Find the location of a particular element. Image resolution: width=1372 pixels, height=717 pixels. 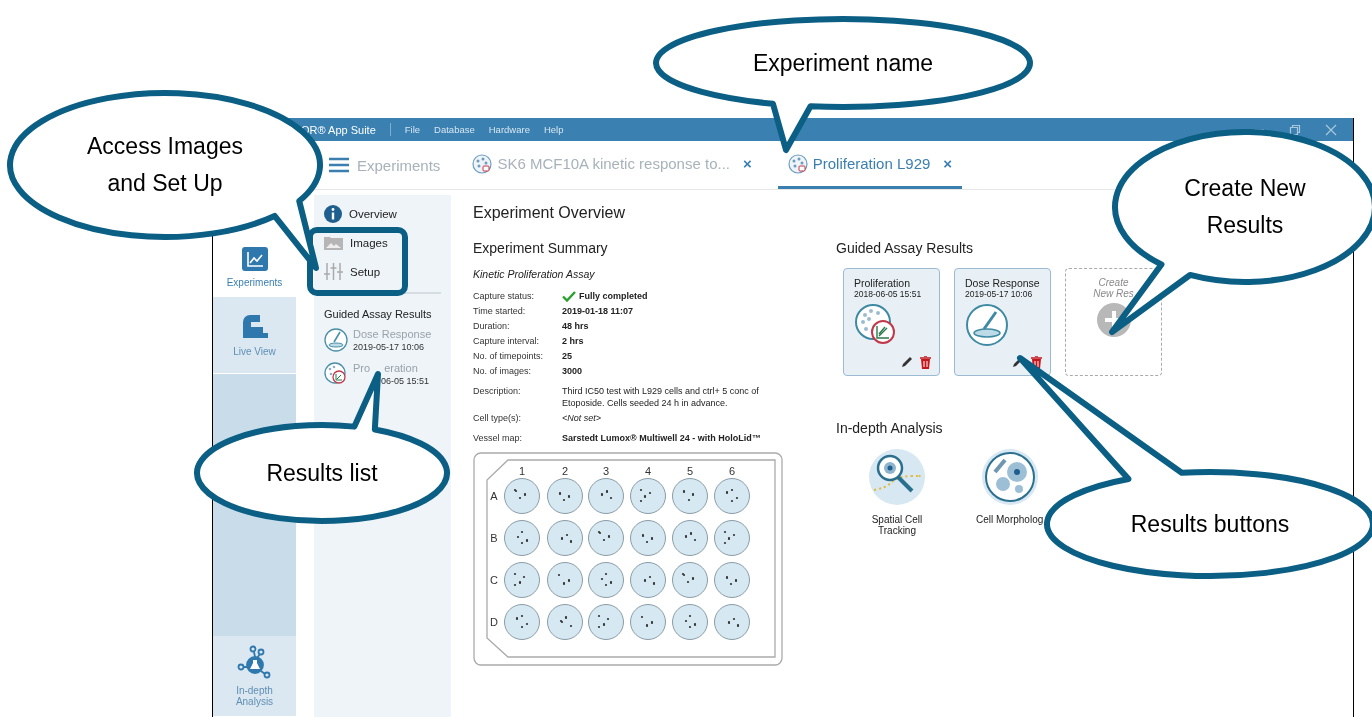

field-label: No. of images: is located at coordinates (503, 371).